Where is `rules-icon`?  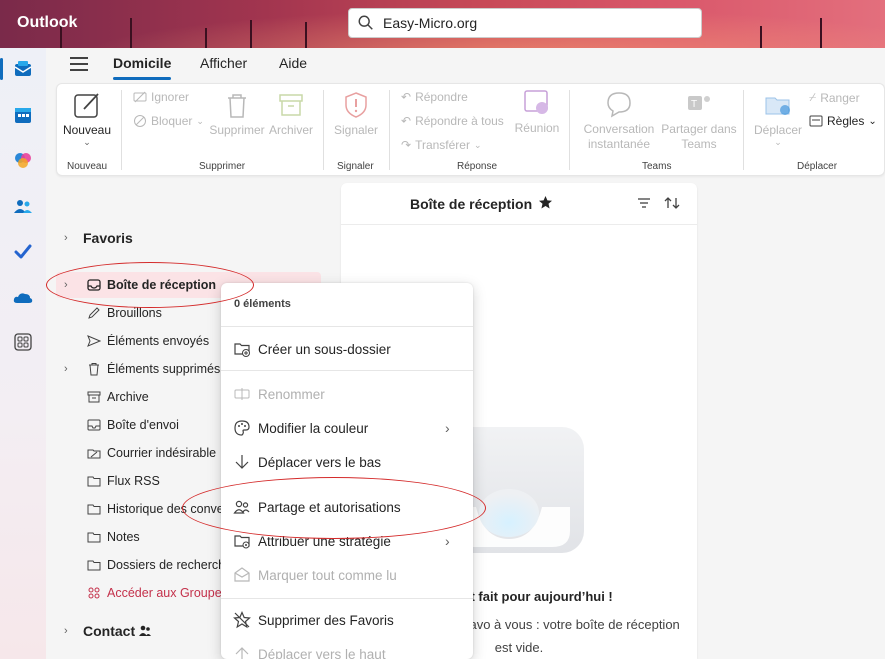
rules-icon is located at coordinates (816, 121).